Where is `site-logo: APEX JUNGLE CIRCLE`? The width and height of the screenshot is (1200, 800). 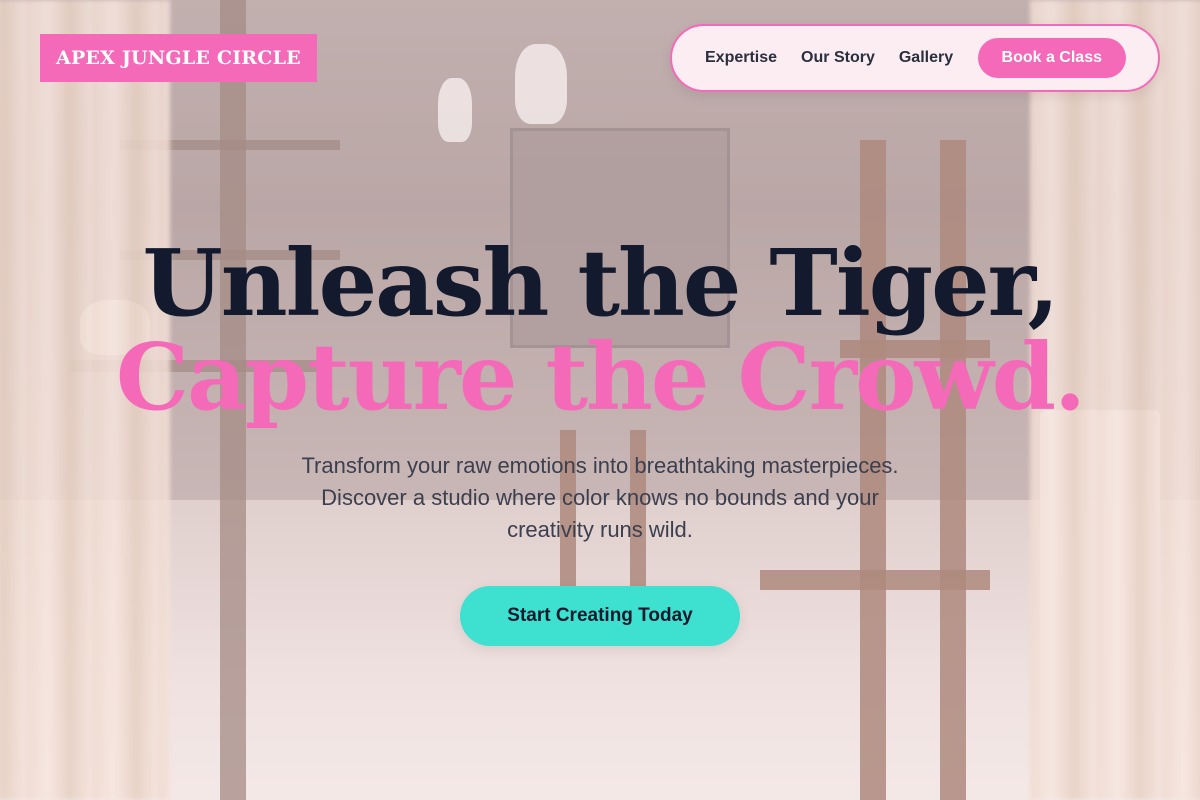
site-logo: APEX JUNGLE CIRCLE is located at coordinates (178, 58).